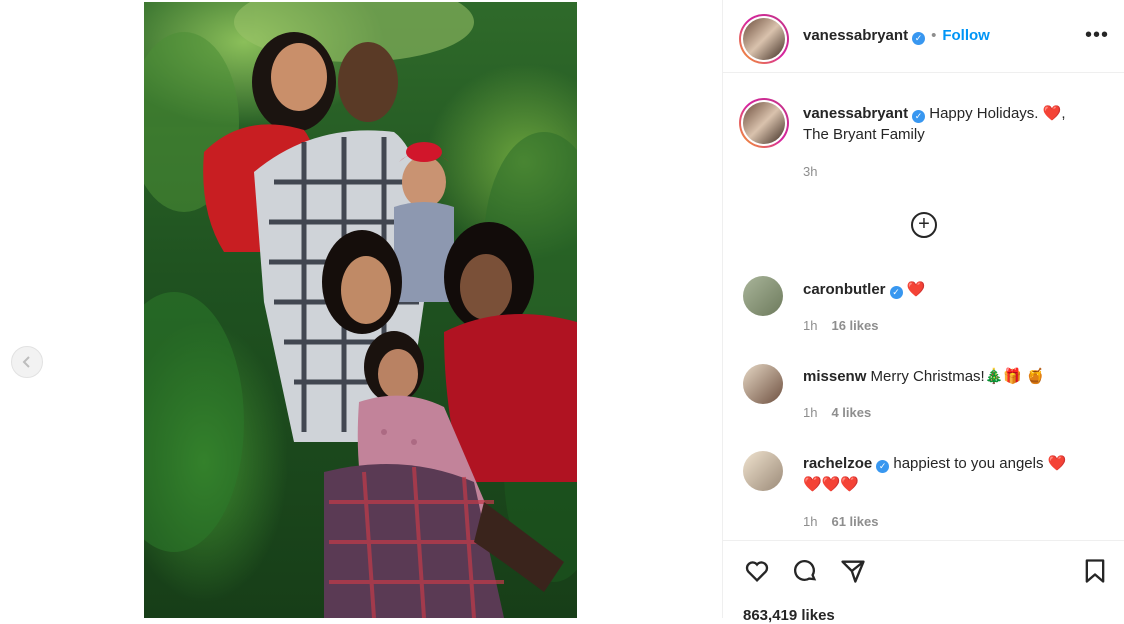  I want to click on heart-emoji: ❤️, so click(1052, 113).